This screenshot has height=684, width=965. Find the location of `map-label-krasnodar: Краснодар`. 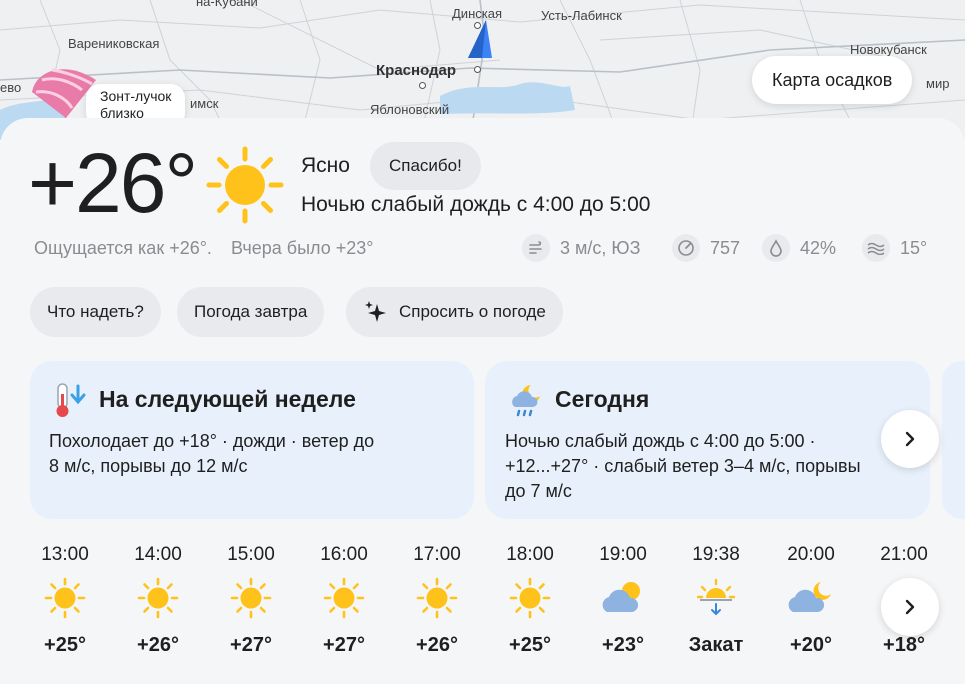

map-label-krasnodar: Краснодар is located at coordinates (416, 70).